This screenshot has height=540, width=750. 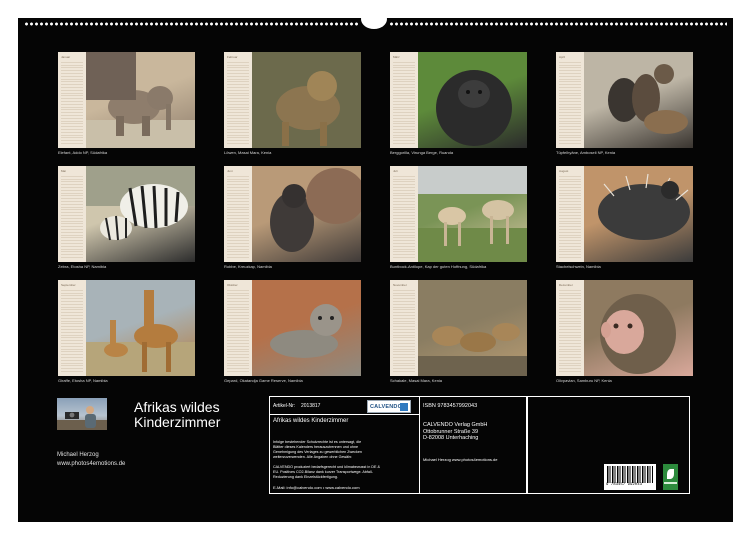 I want to click on porcupine-photo, so click(x=638, y=214).